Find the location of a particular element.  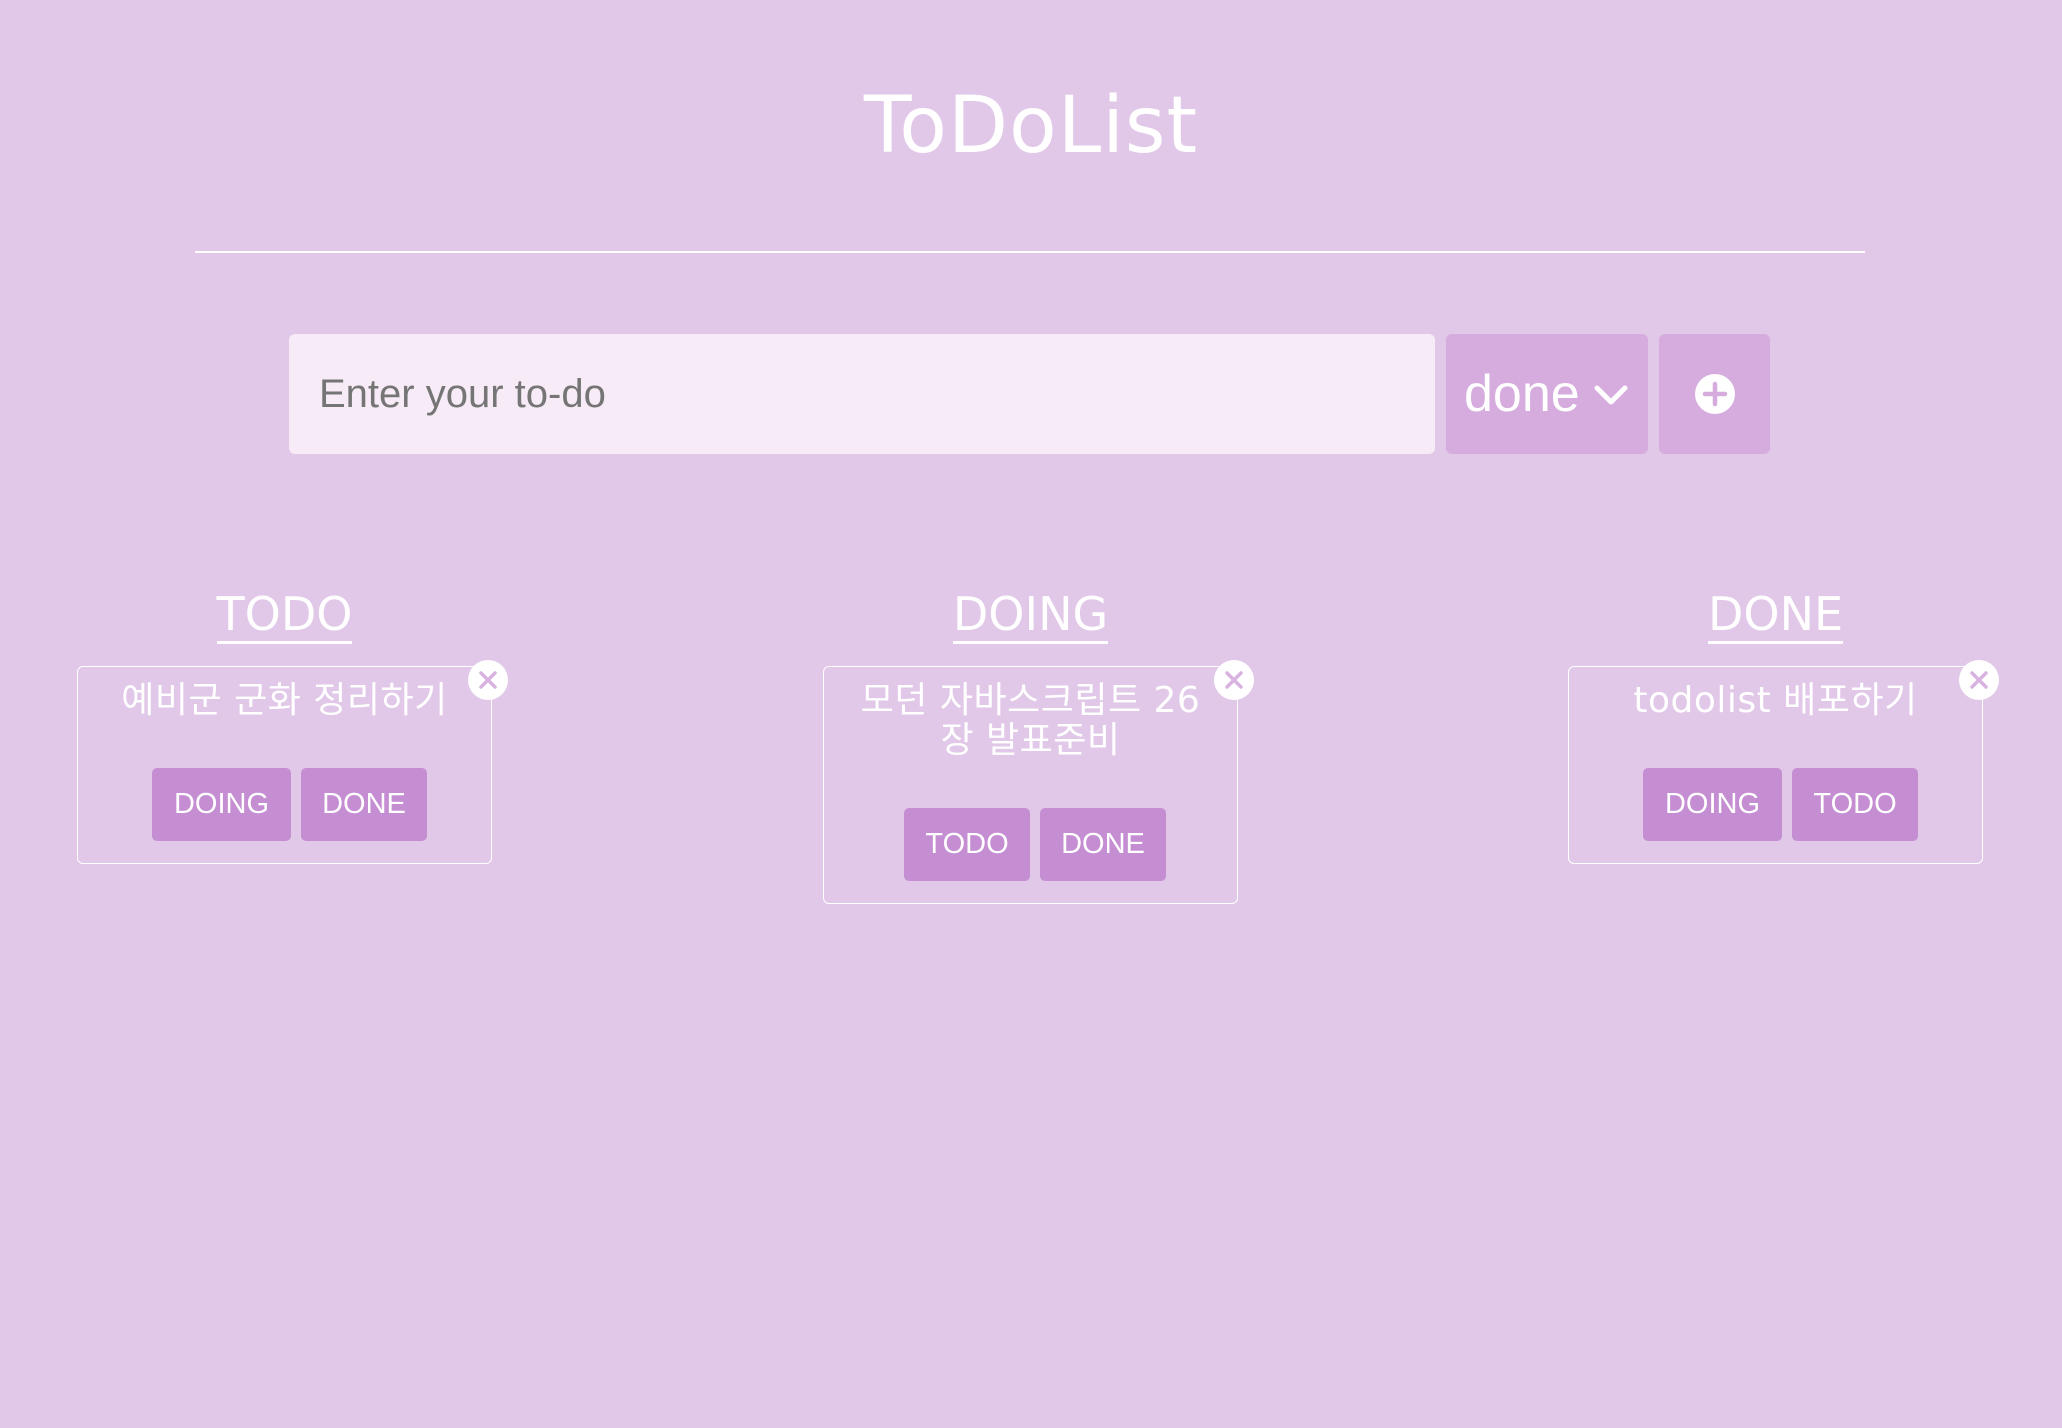

column-heading-done: DONE is located at coordinates (1775, 615).